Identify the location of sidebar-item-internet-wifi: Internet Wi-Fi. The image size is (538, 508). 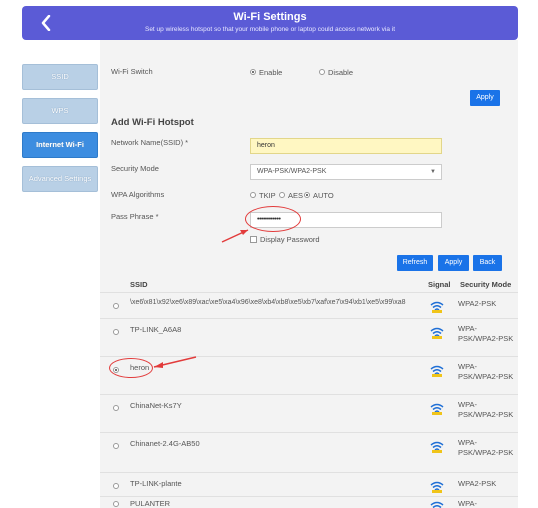
(60, 145).